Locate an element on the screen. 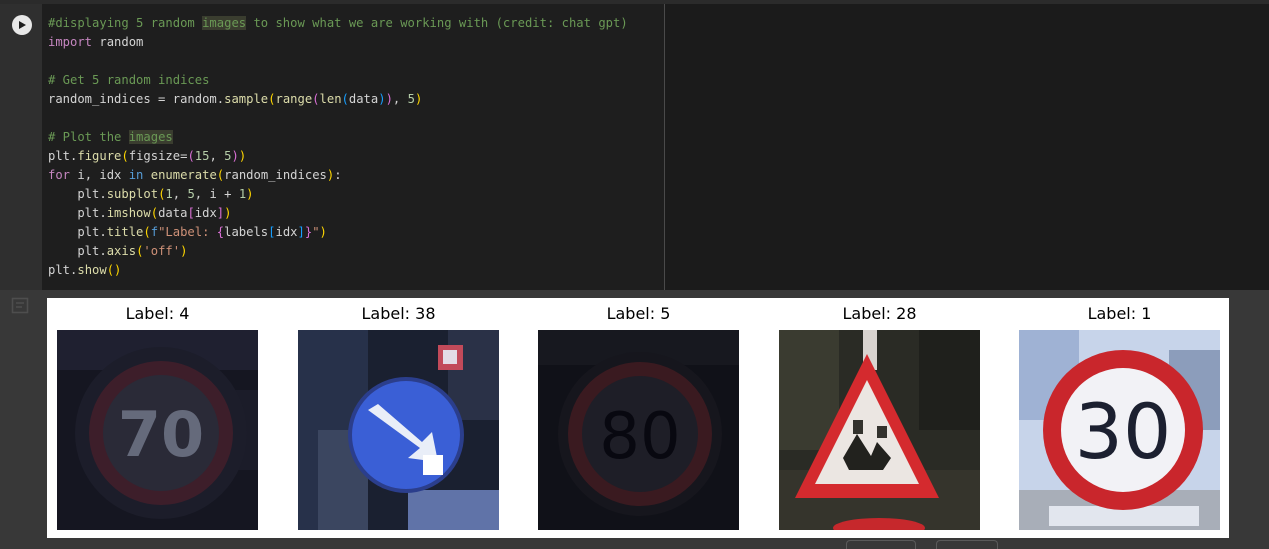  sign-image-speed-limit-30: 30 is located at coordinates (1119, 430).